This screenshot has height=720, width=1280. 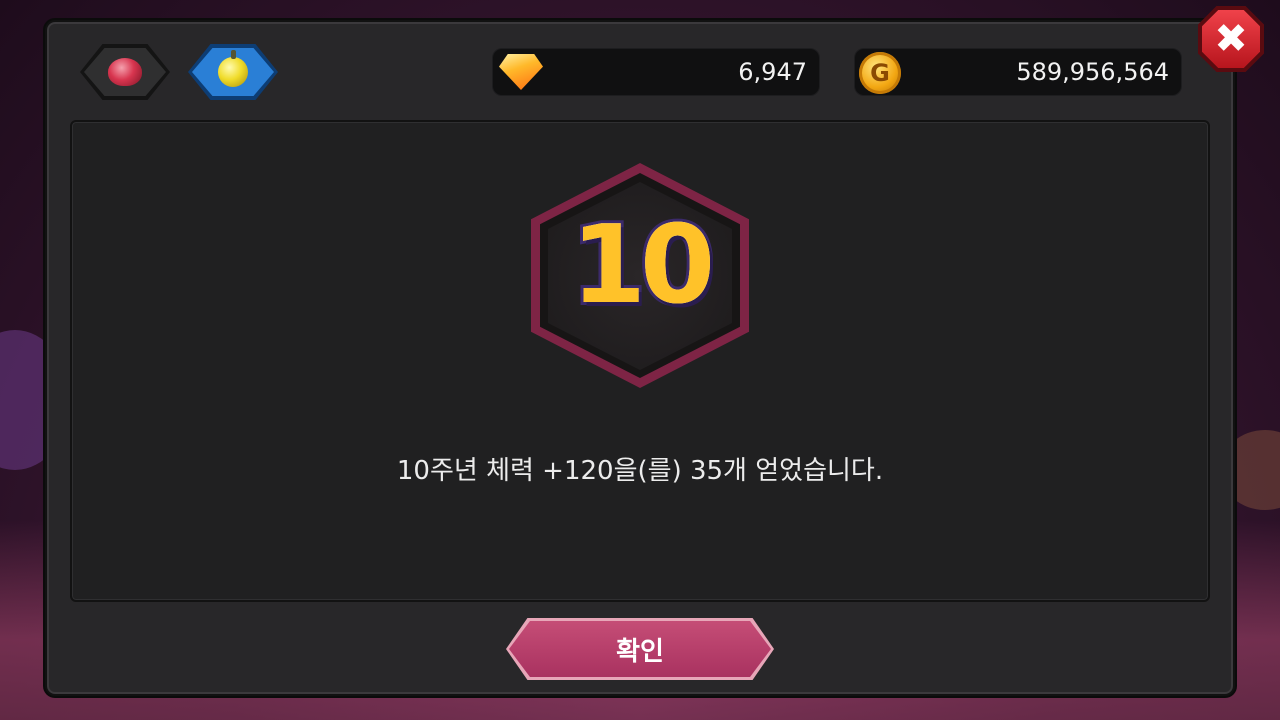 I want to click on close-icon: ✖, so click(x=1231, y=39).